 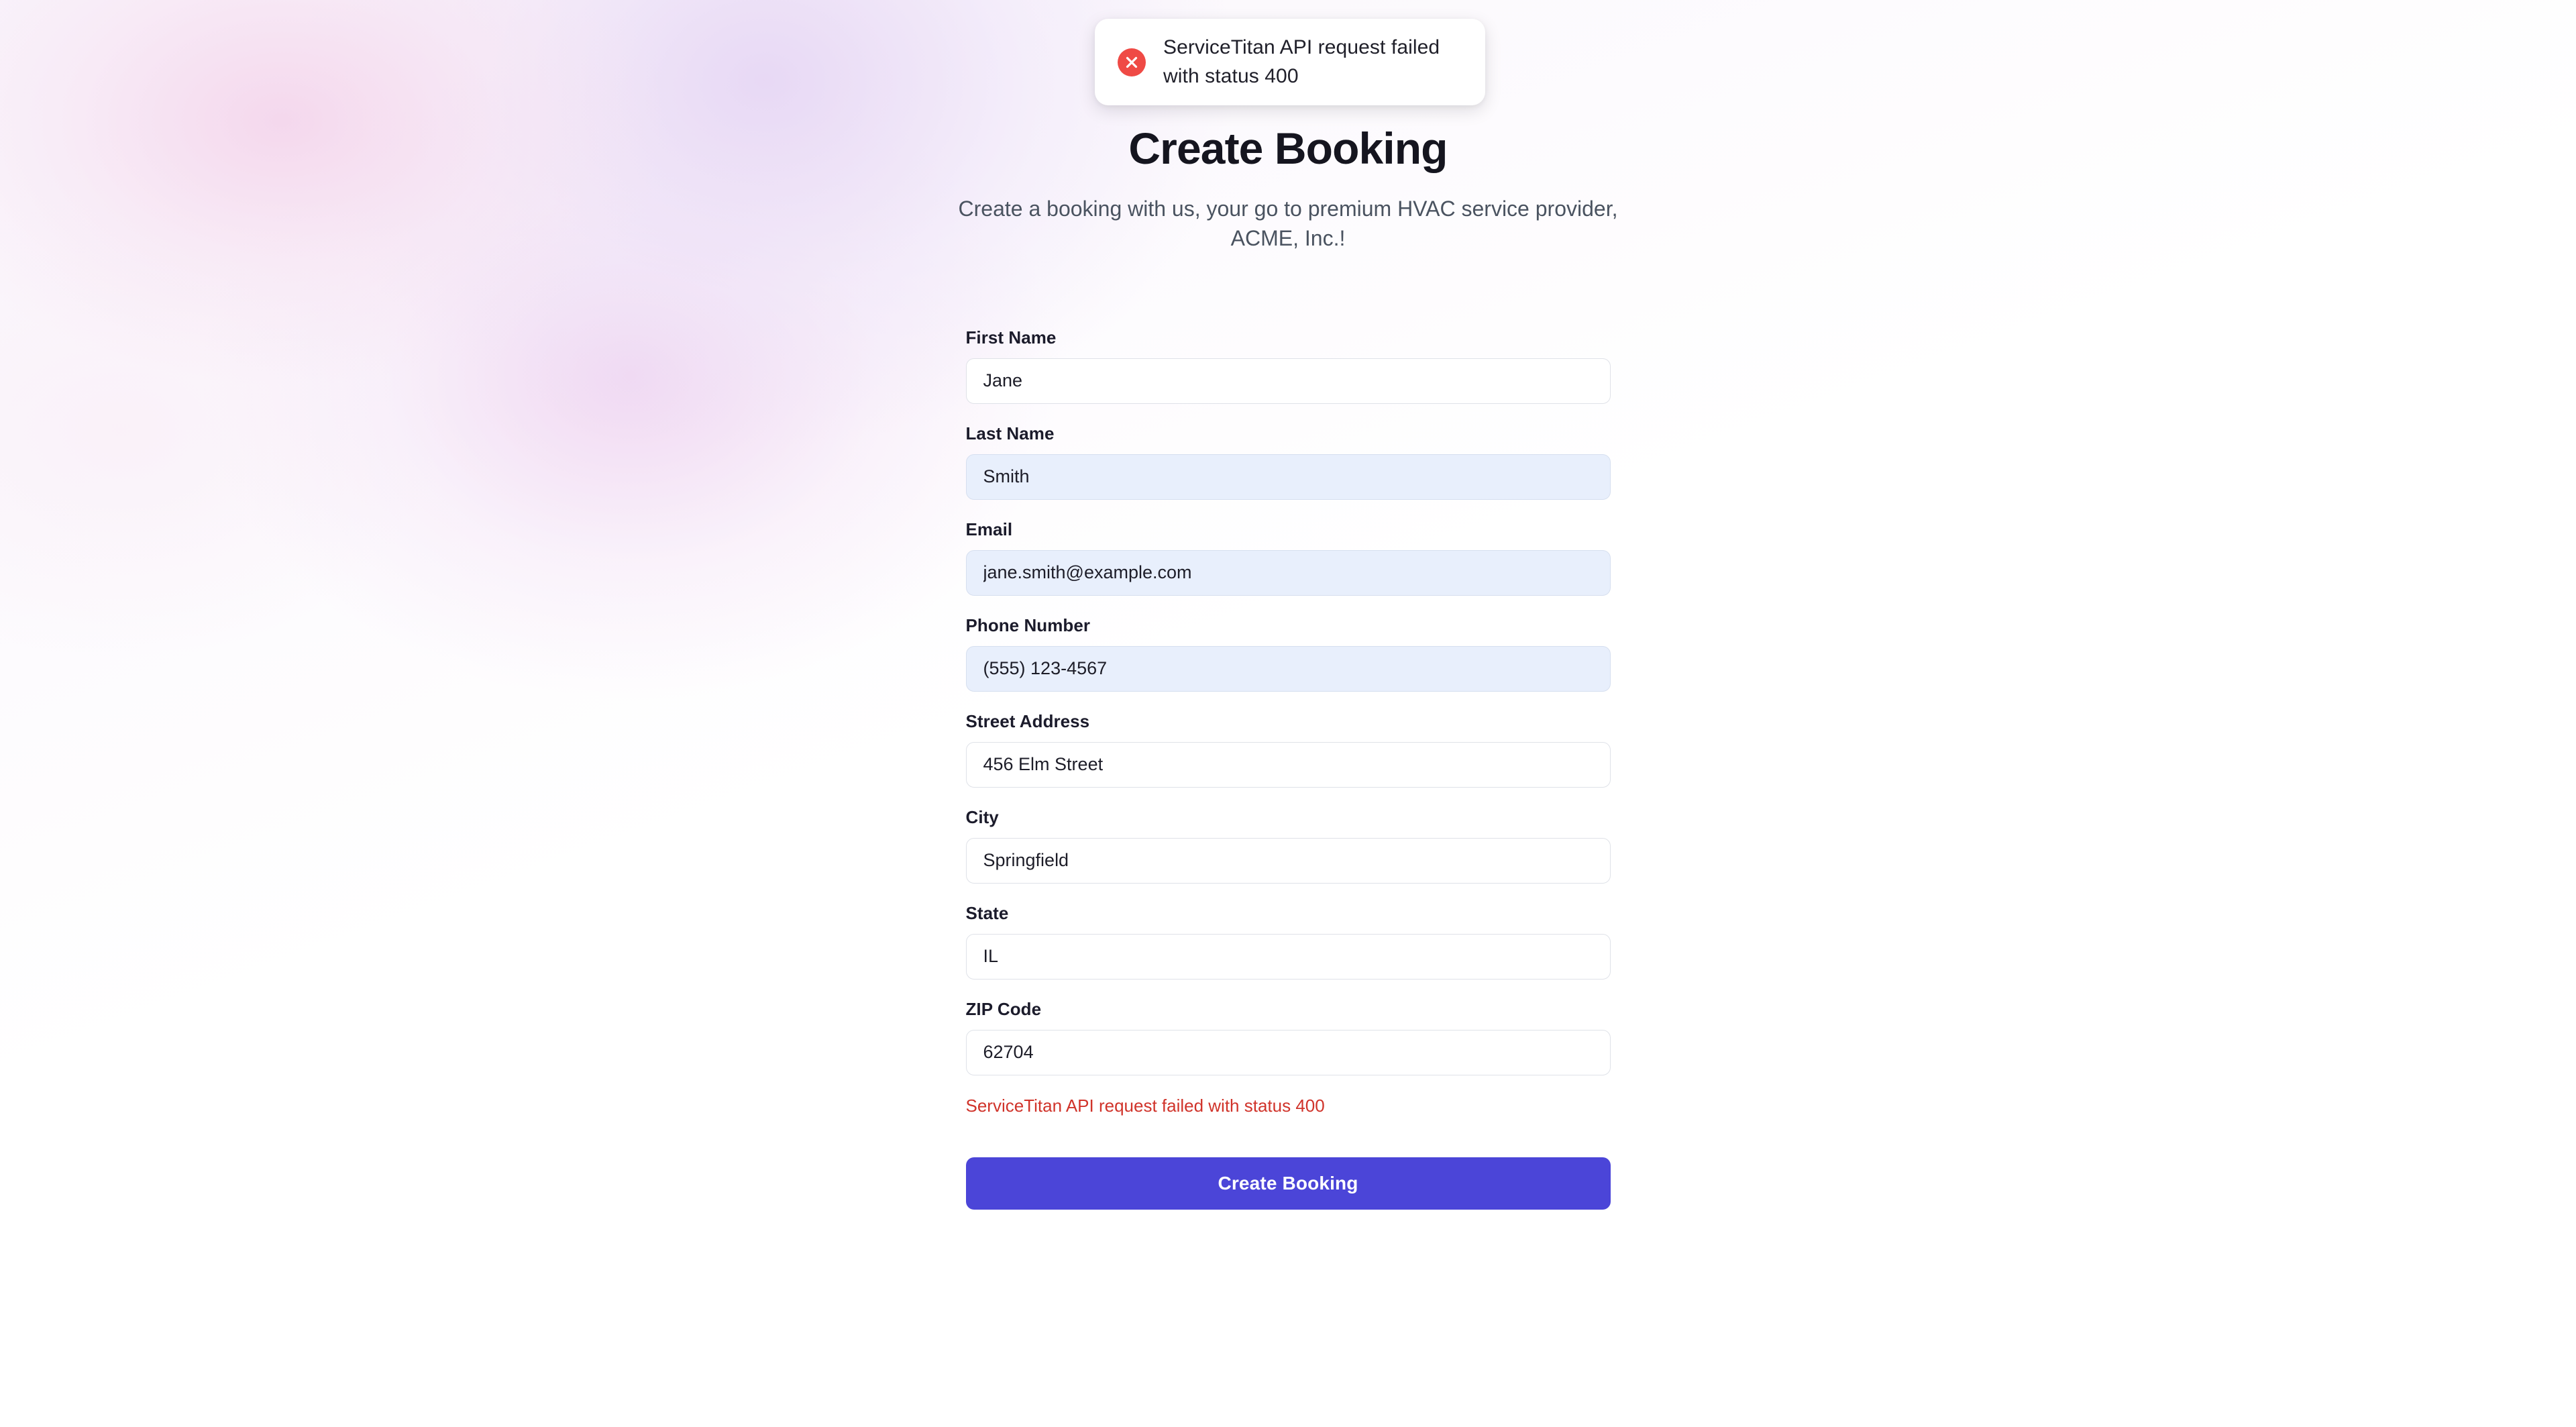 What do you see at coordinates (1010, 433) in the screenshot?
I see `label-last-name: Last Name` at bounding box center [1010, 433].